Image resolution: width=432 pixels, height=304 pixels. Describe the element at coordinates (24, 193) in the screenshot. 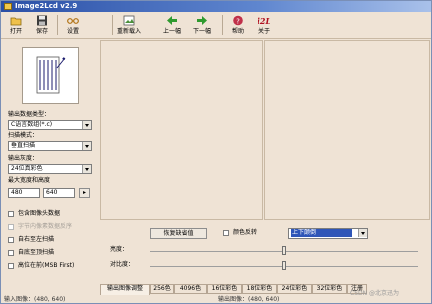

I see `width-input: 480` at that location.